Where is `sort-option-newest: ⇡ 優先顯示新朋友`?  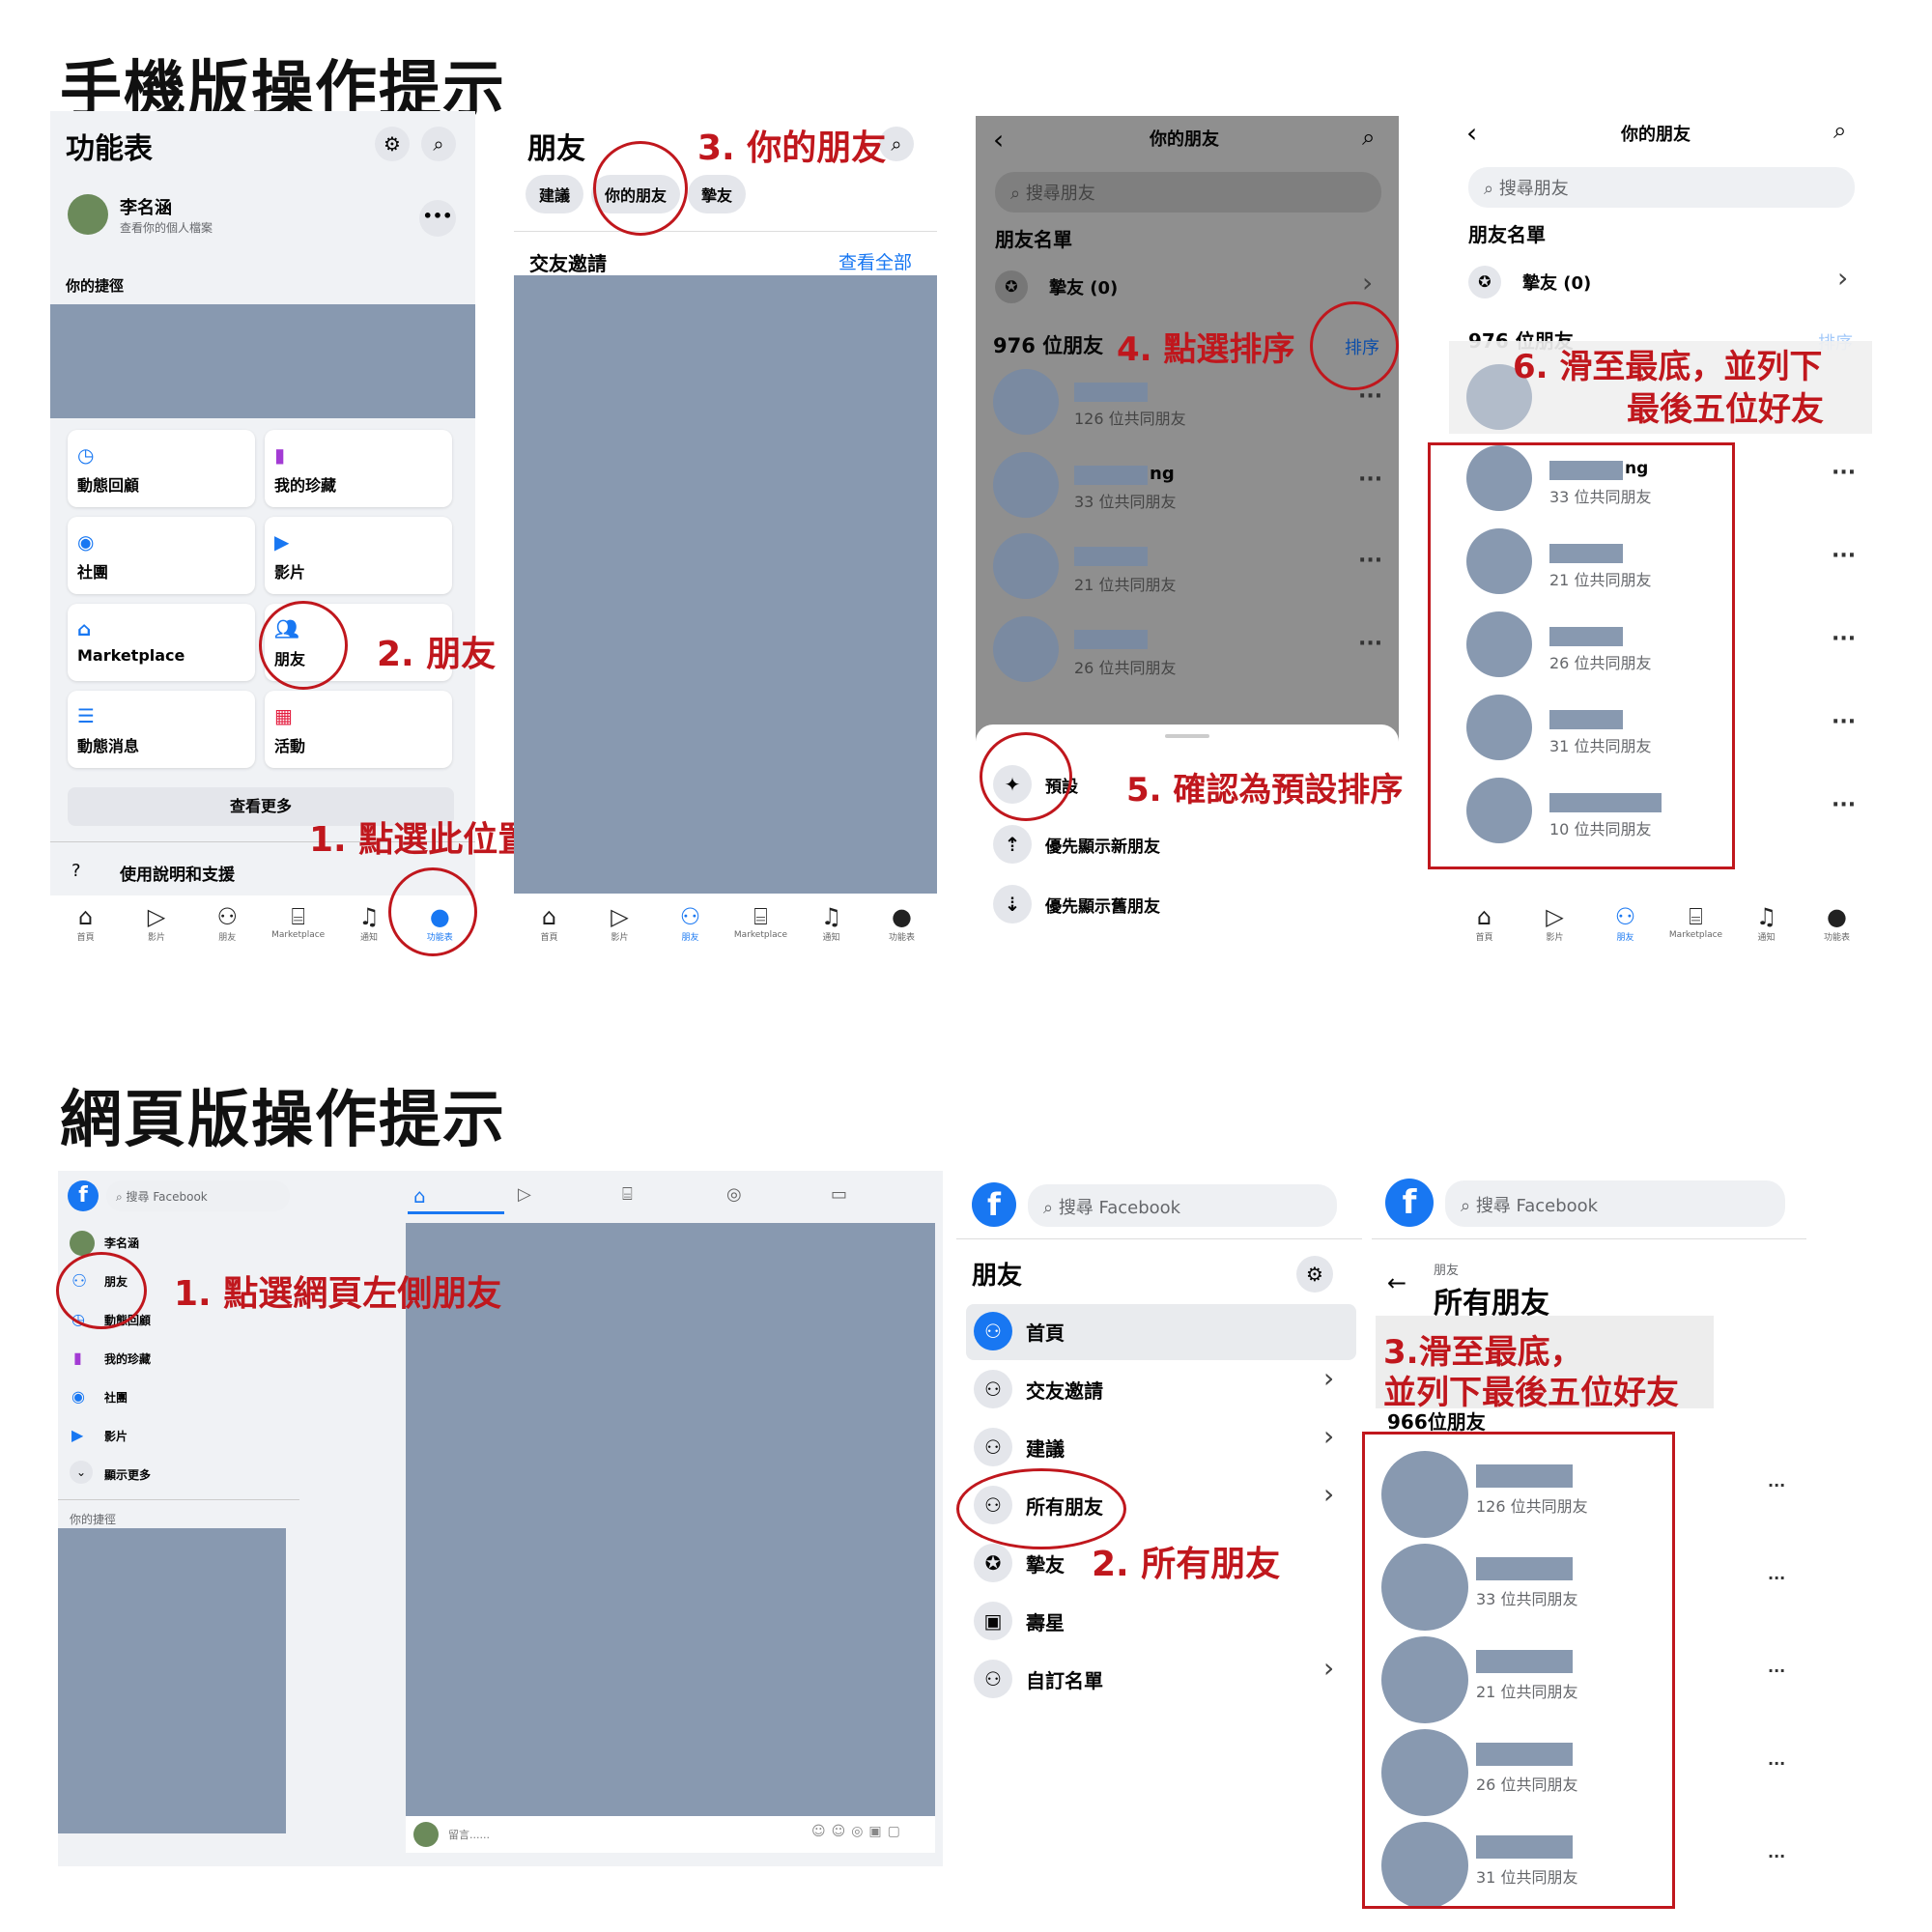
sort-option-newest: ⇡ 優先顯示新朋友 is located at coordinates (1076, 844).